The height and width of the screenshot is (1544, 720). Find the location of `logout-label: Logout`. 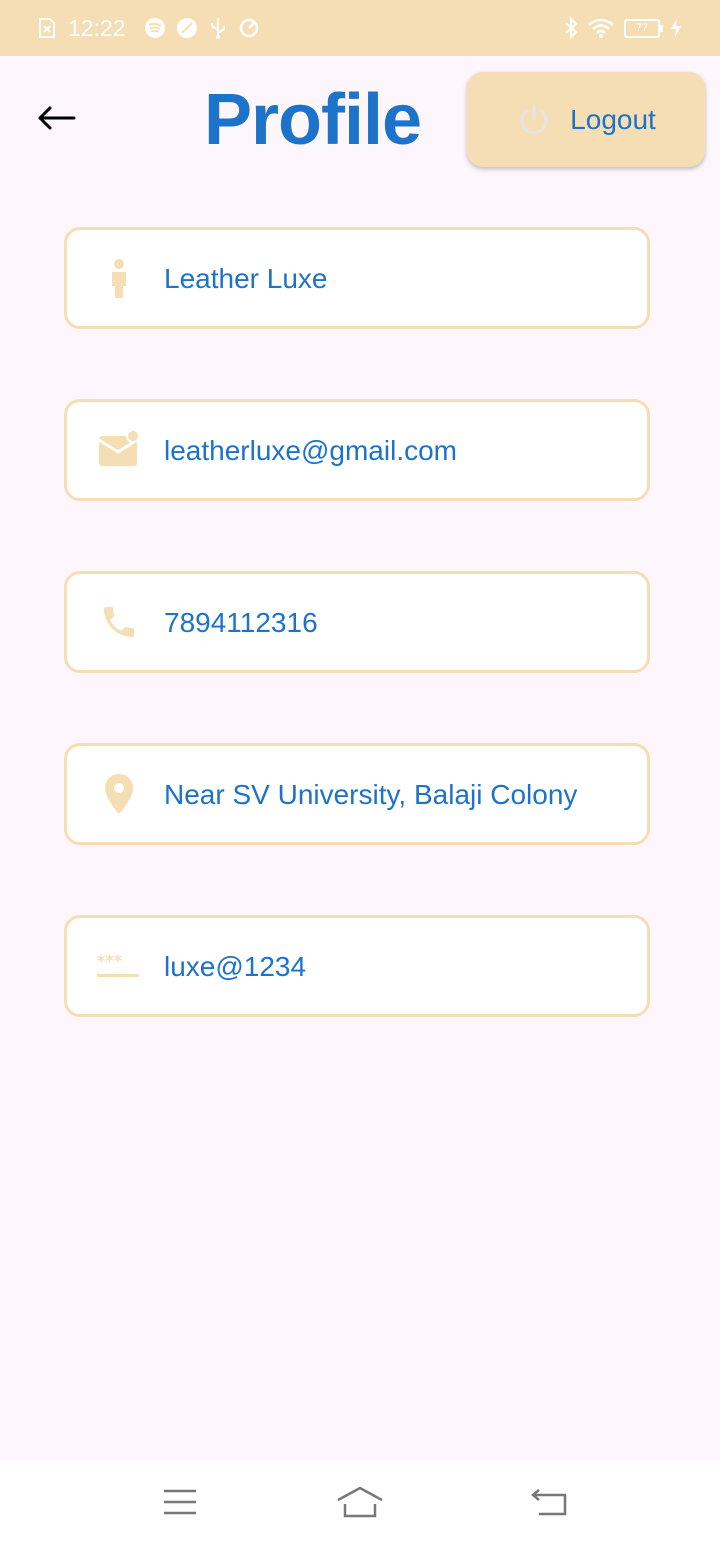

logout-label: Logout is located at coordinates (613, 119).